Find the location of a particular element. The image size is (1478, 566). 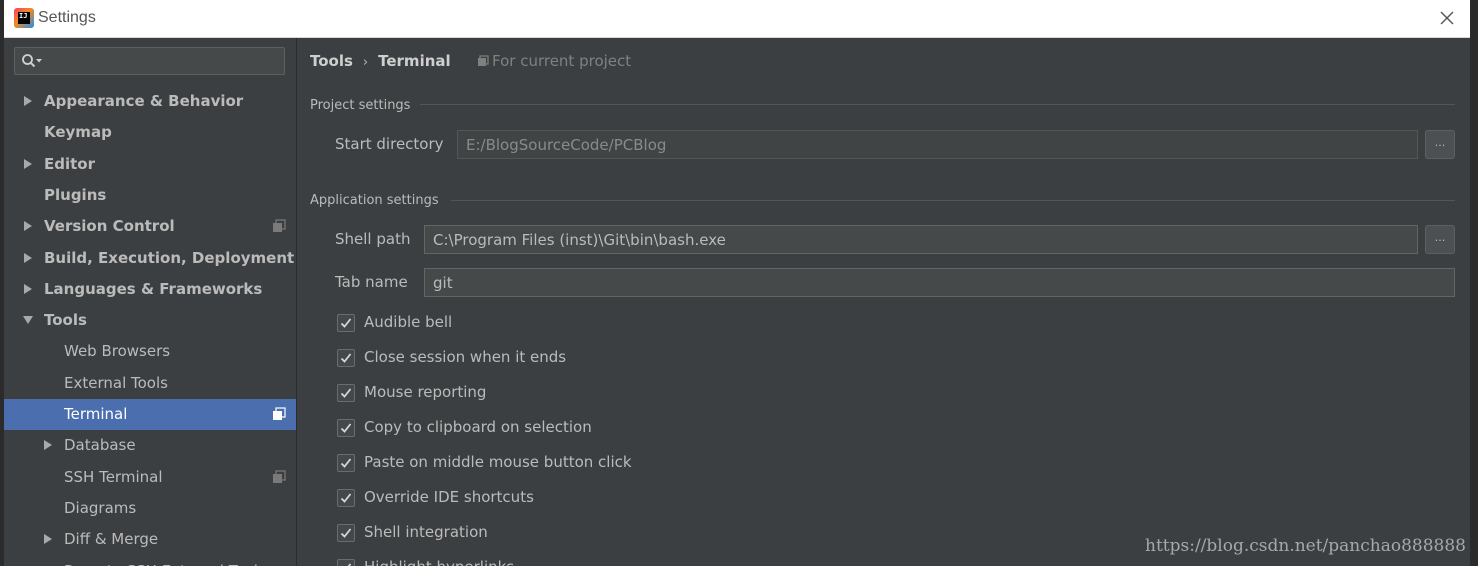

application-settings-divider is located at coordinates (953, 200).